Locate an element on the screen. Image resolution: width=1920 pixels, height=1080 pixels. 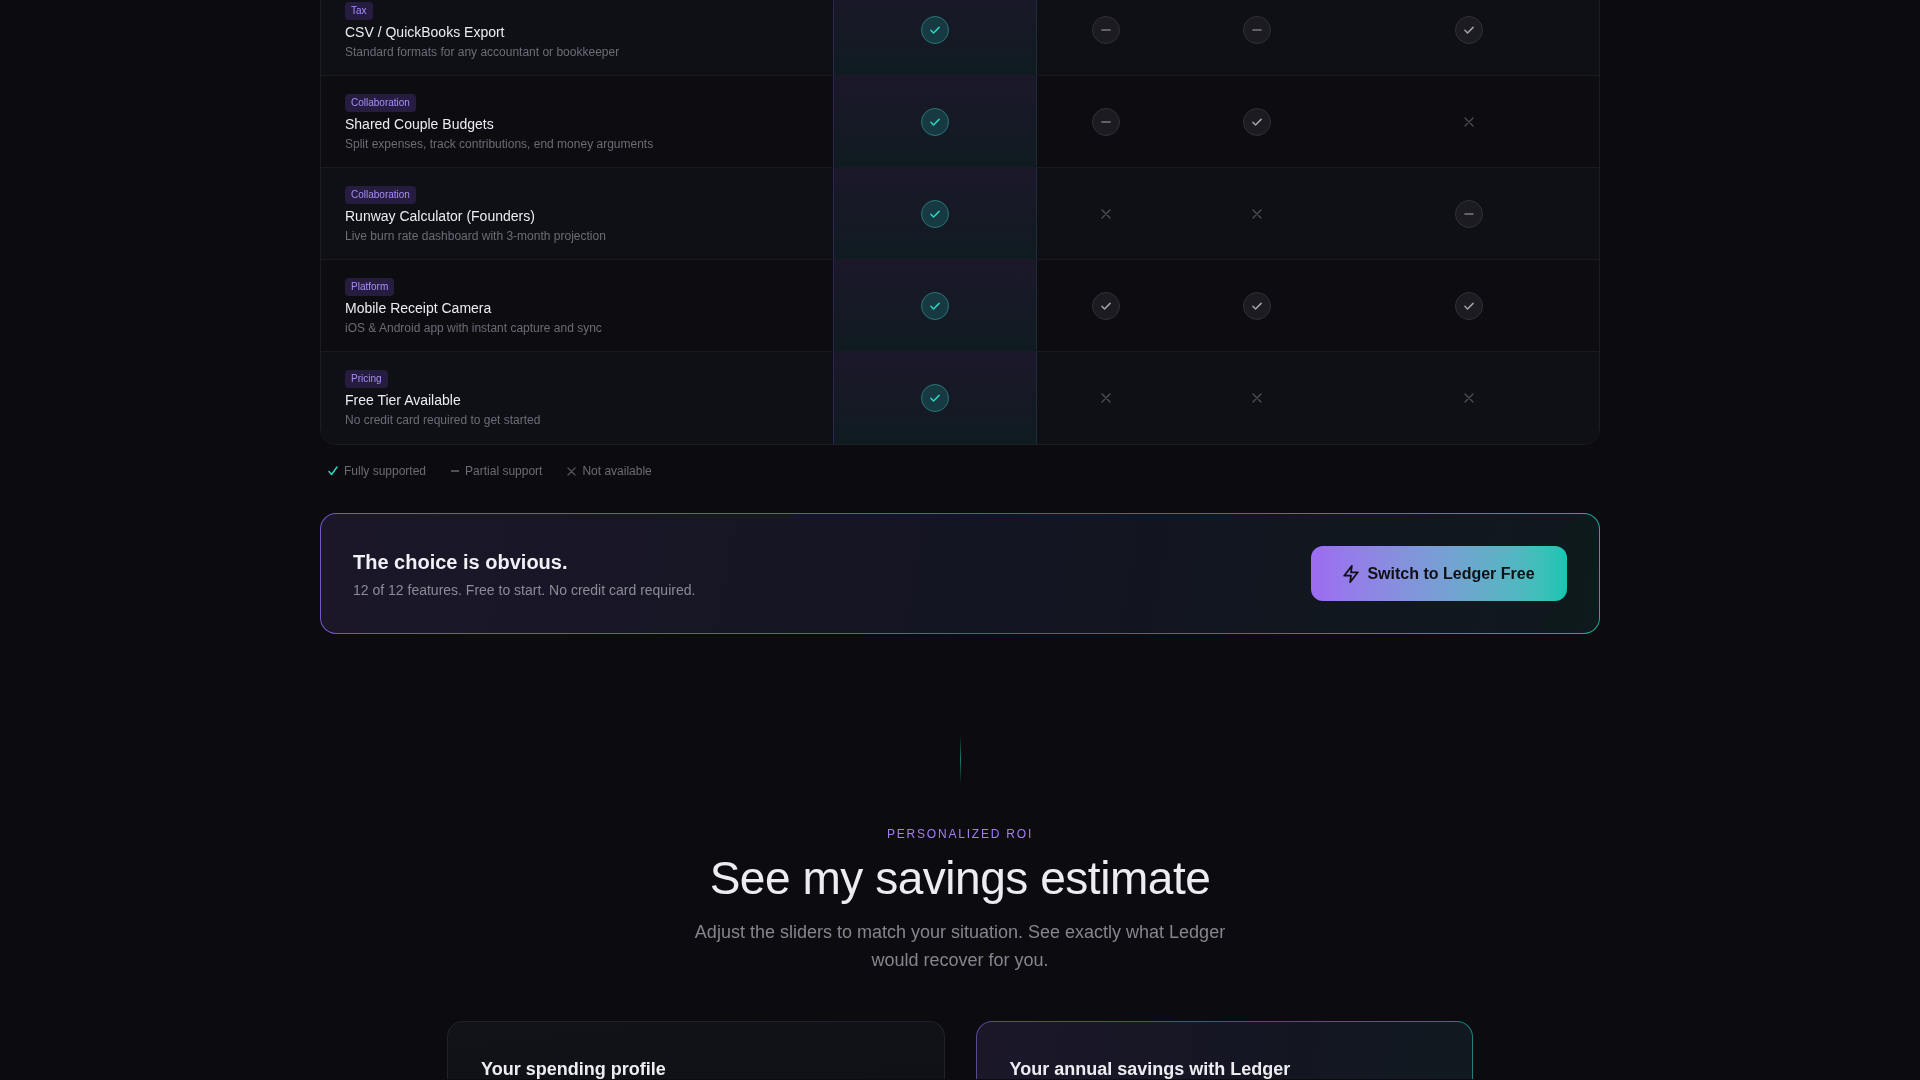
section-subtitle: Adjust the sliders to match your situation. See exactly what Ledger would recover for you. is located at coordinates (960, 946).